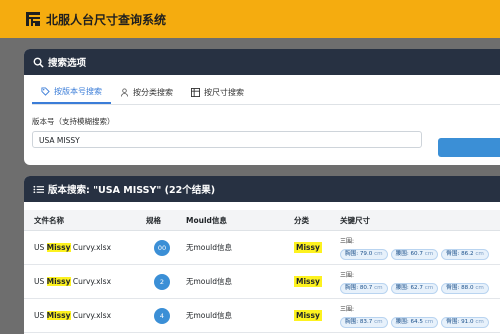 The height and width of the screenshot is (334, 500). I want to click on ruler-icon, so click(195, 92).